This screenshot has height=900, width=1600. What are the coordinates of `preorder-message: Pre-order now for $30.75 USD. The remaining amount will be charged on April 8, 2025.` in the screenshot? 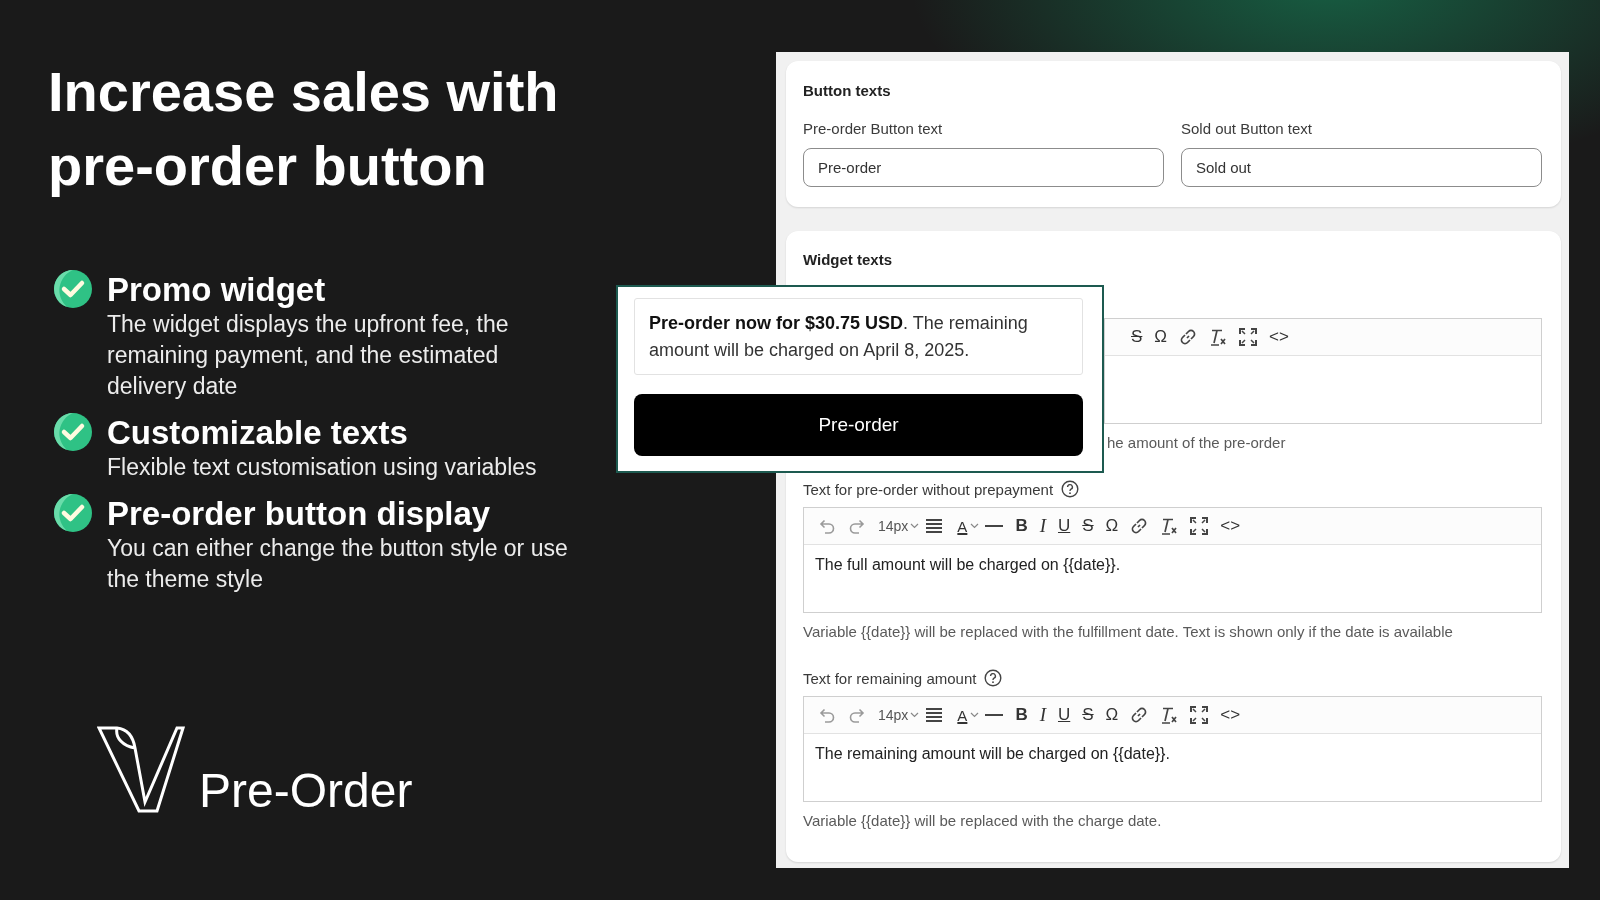 It's located at (858, 336).